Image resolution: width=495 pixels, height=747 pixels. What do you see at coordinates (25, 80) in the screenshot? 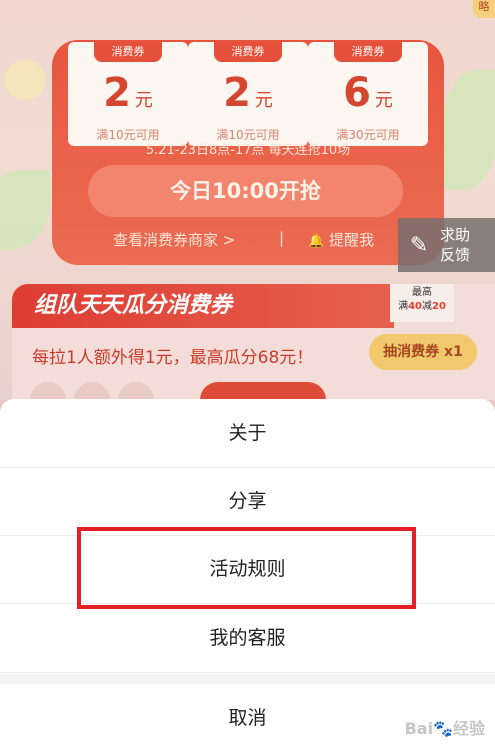
I see `flower-decoration` at bounding box center [25, 80].